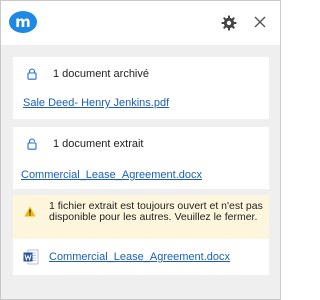  I want to click on warning-icon, so click(30, 211).